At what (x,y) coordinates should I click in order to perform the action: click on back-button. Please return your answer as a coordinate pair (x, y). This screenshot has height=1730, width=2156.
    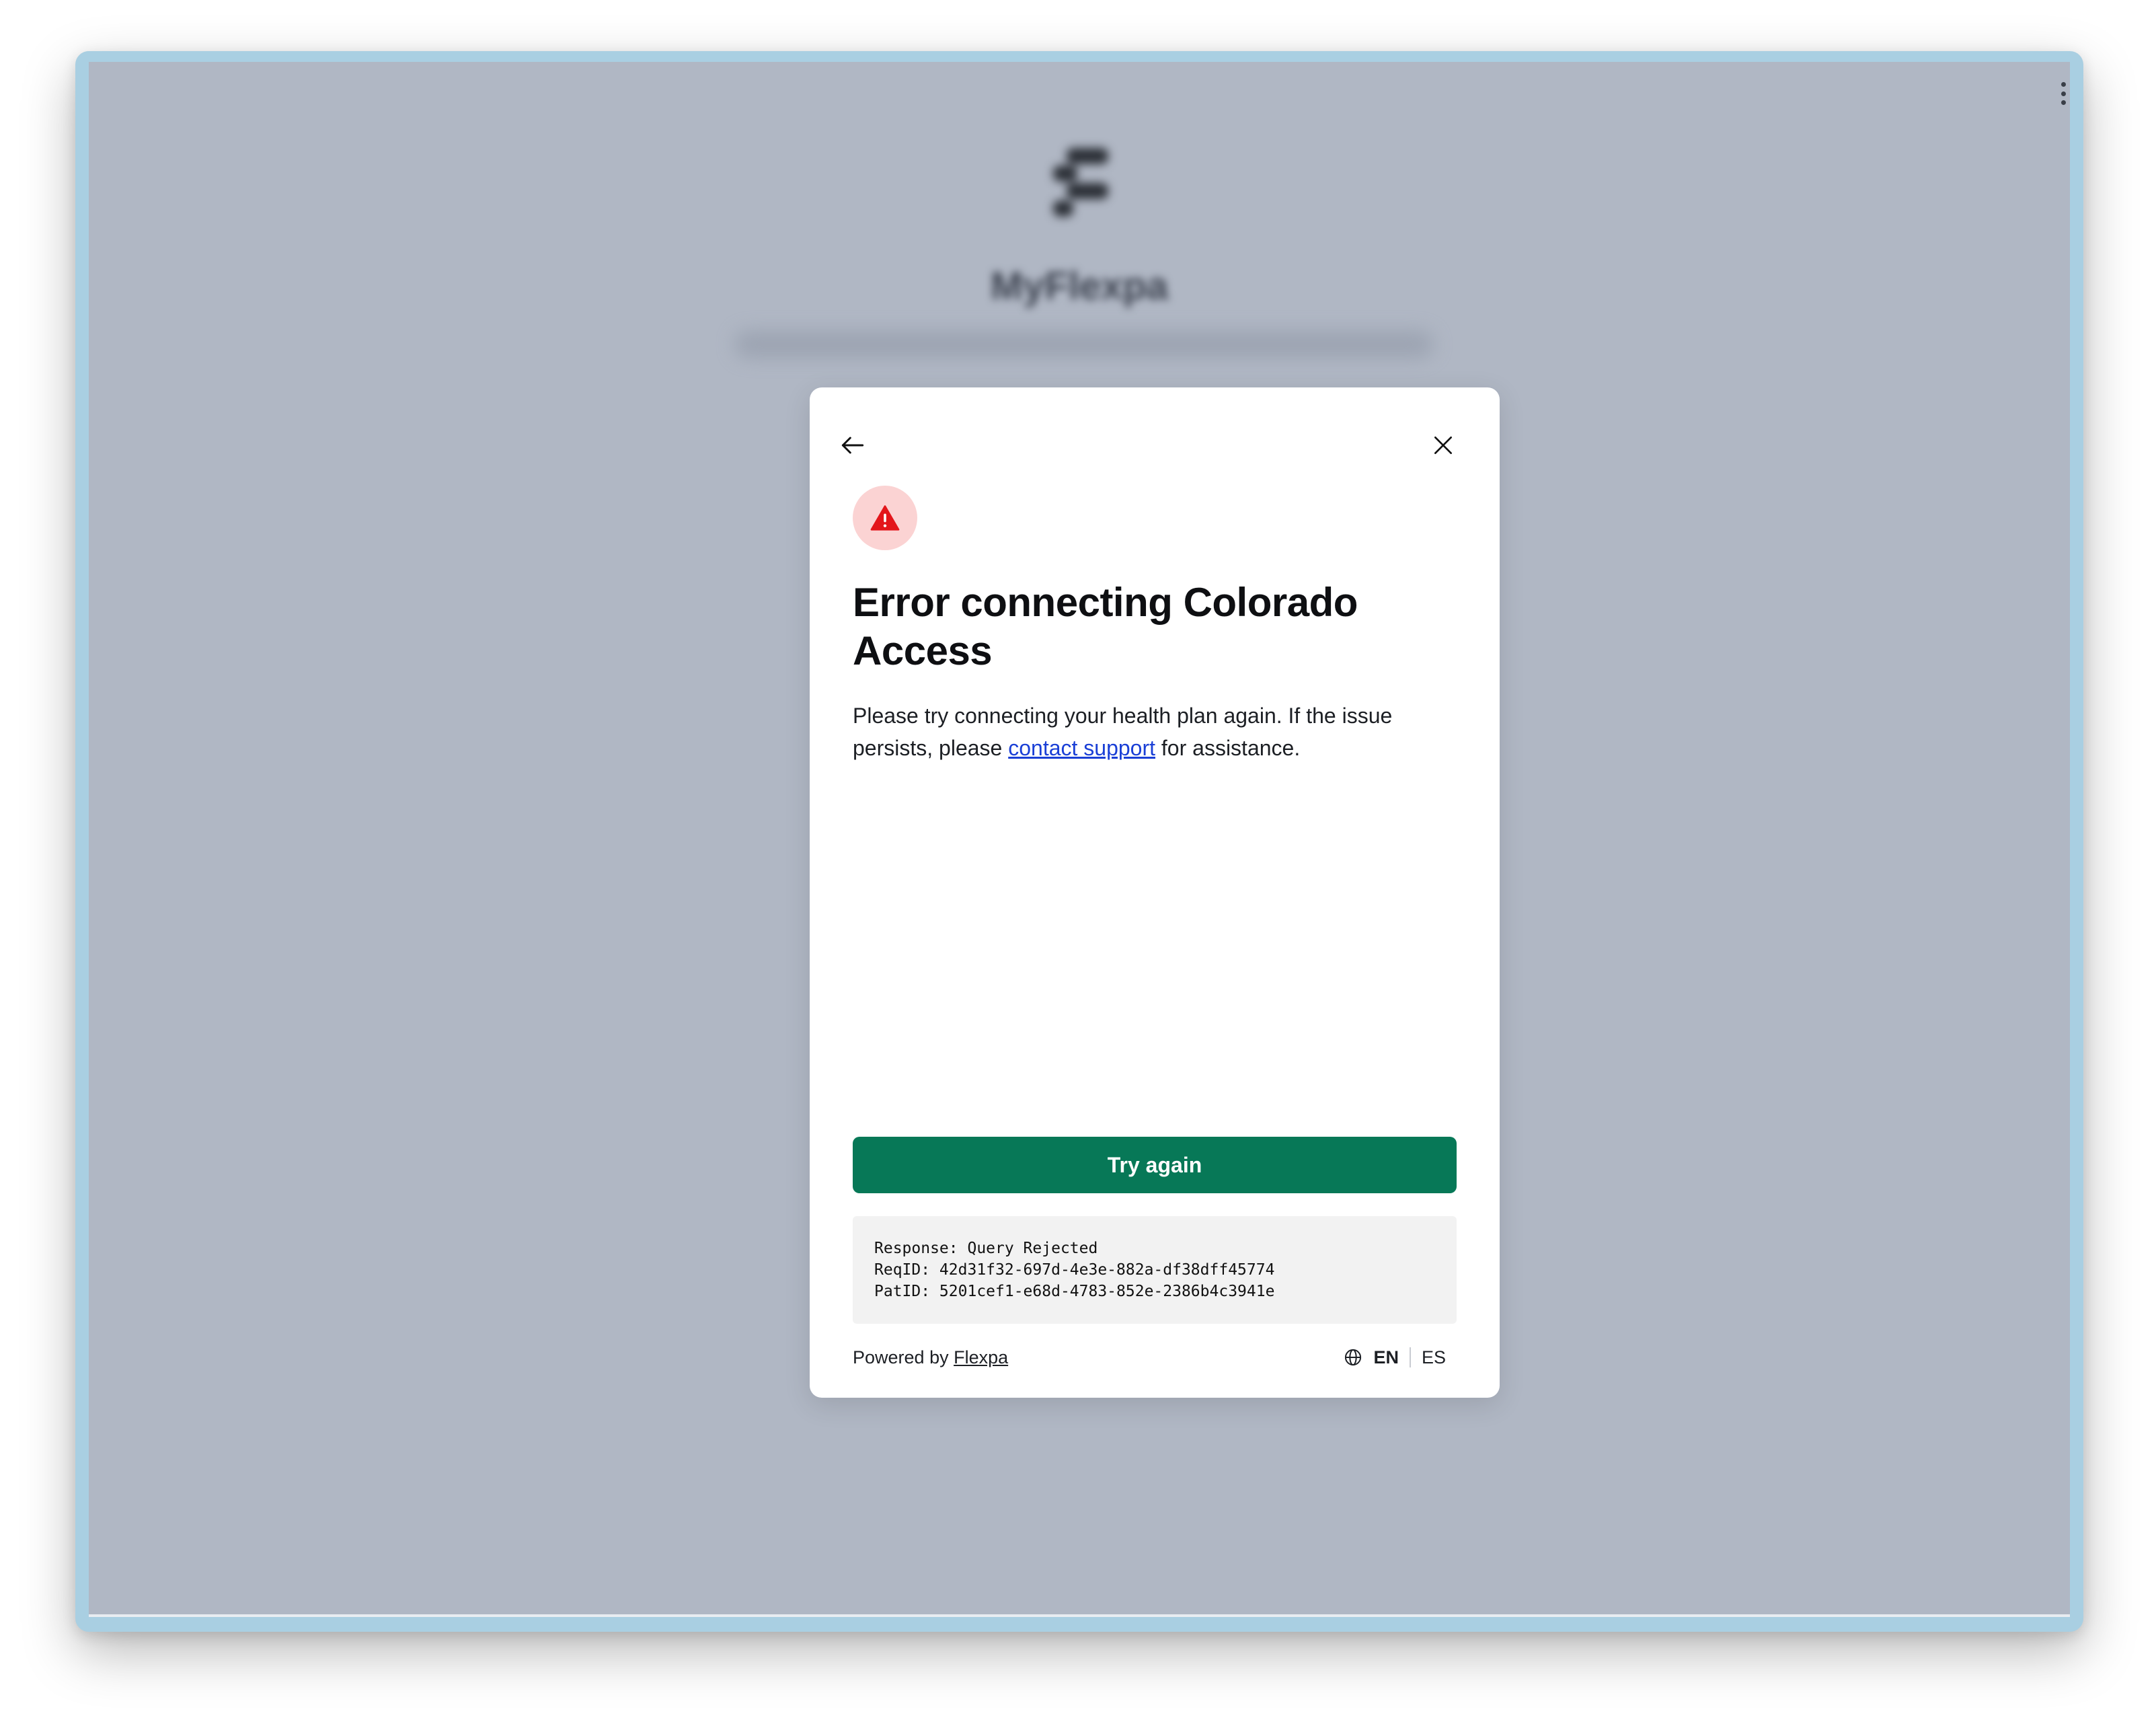
    Looking at the image, I should click on (853, 446).